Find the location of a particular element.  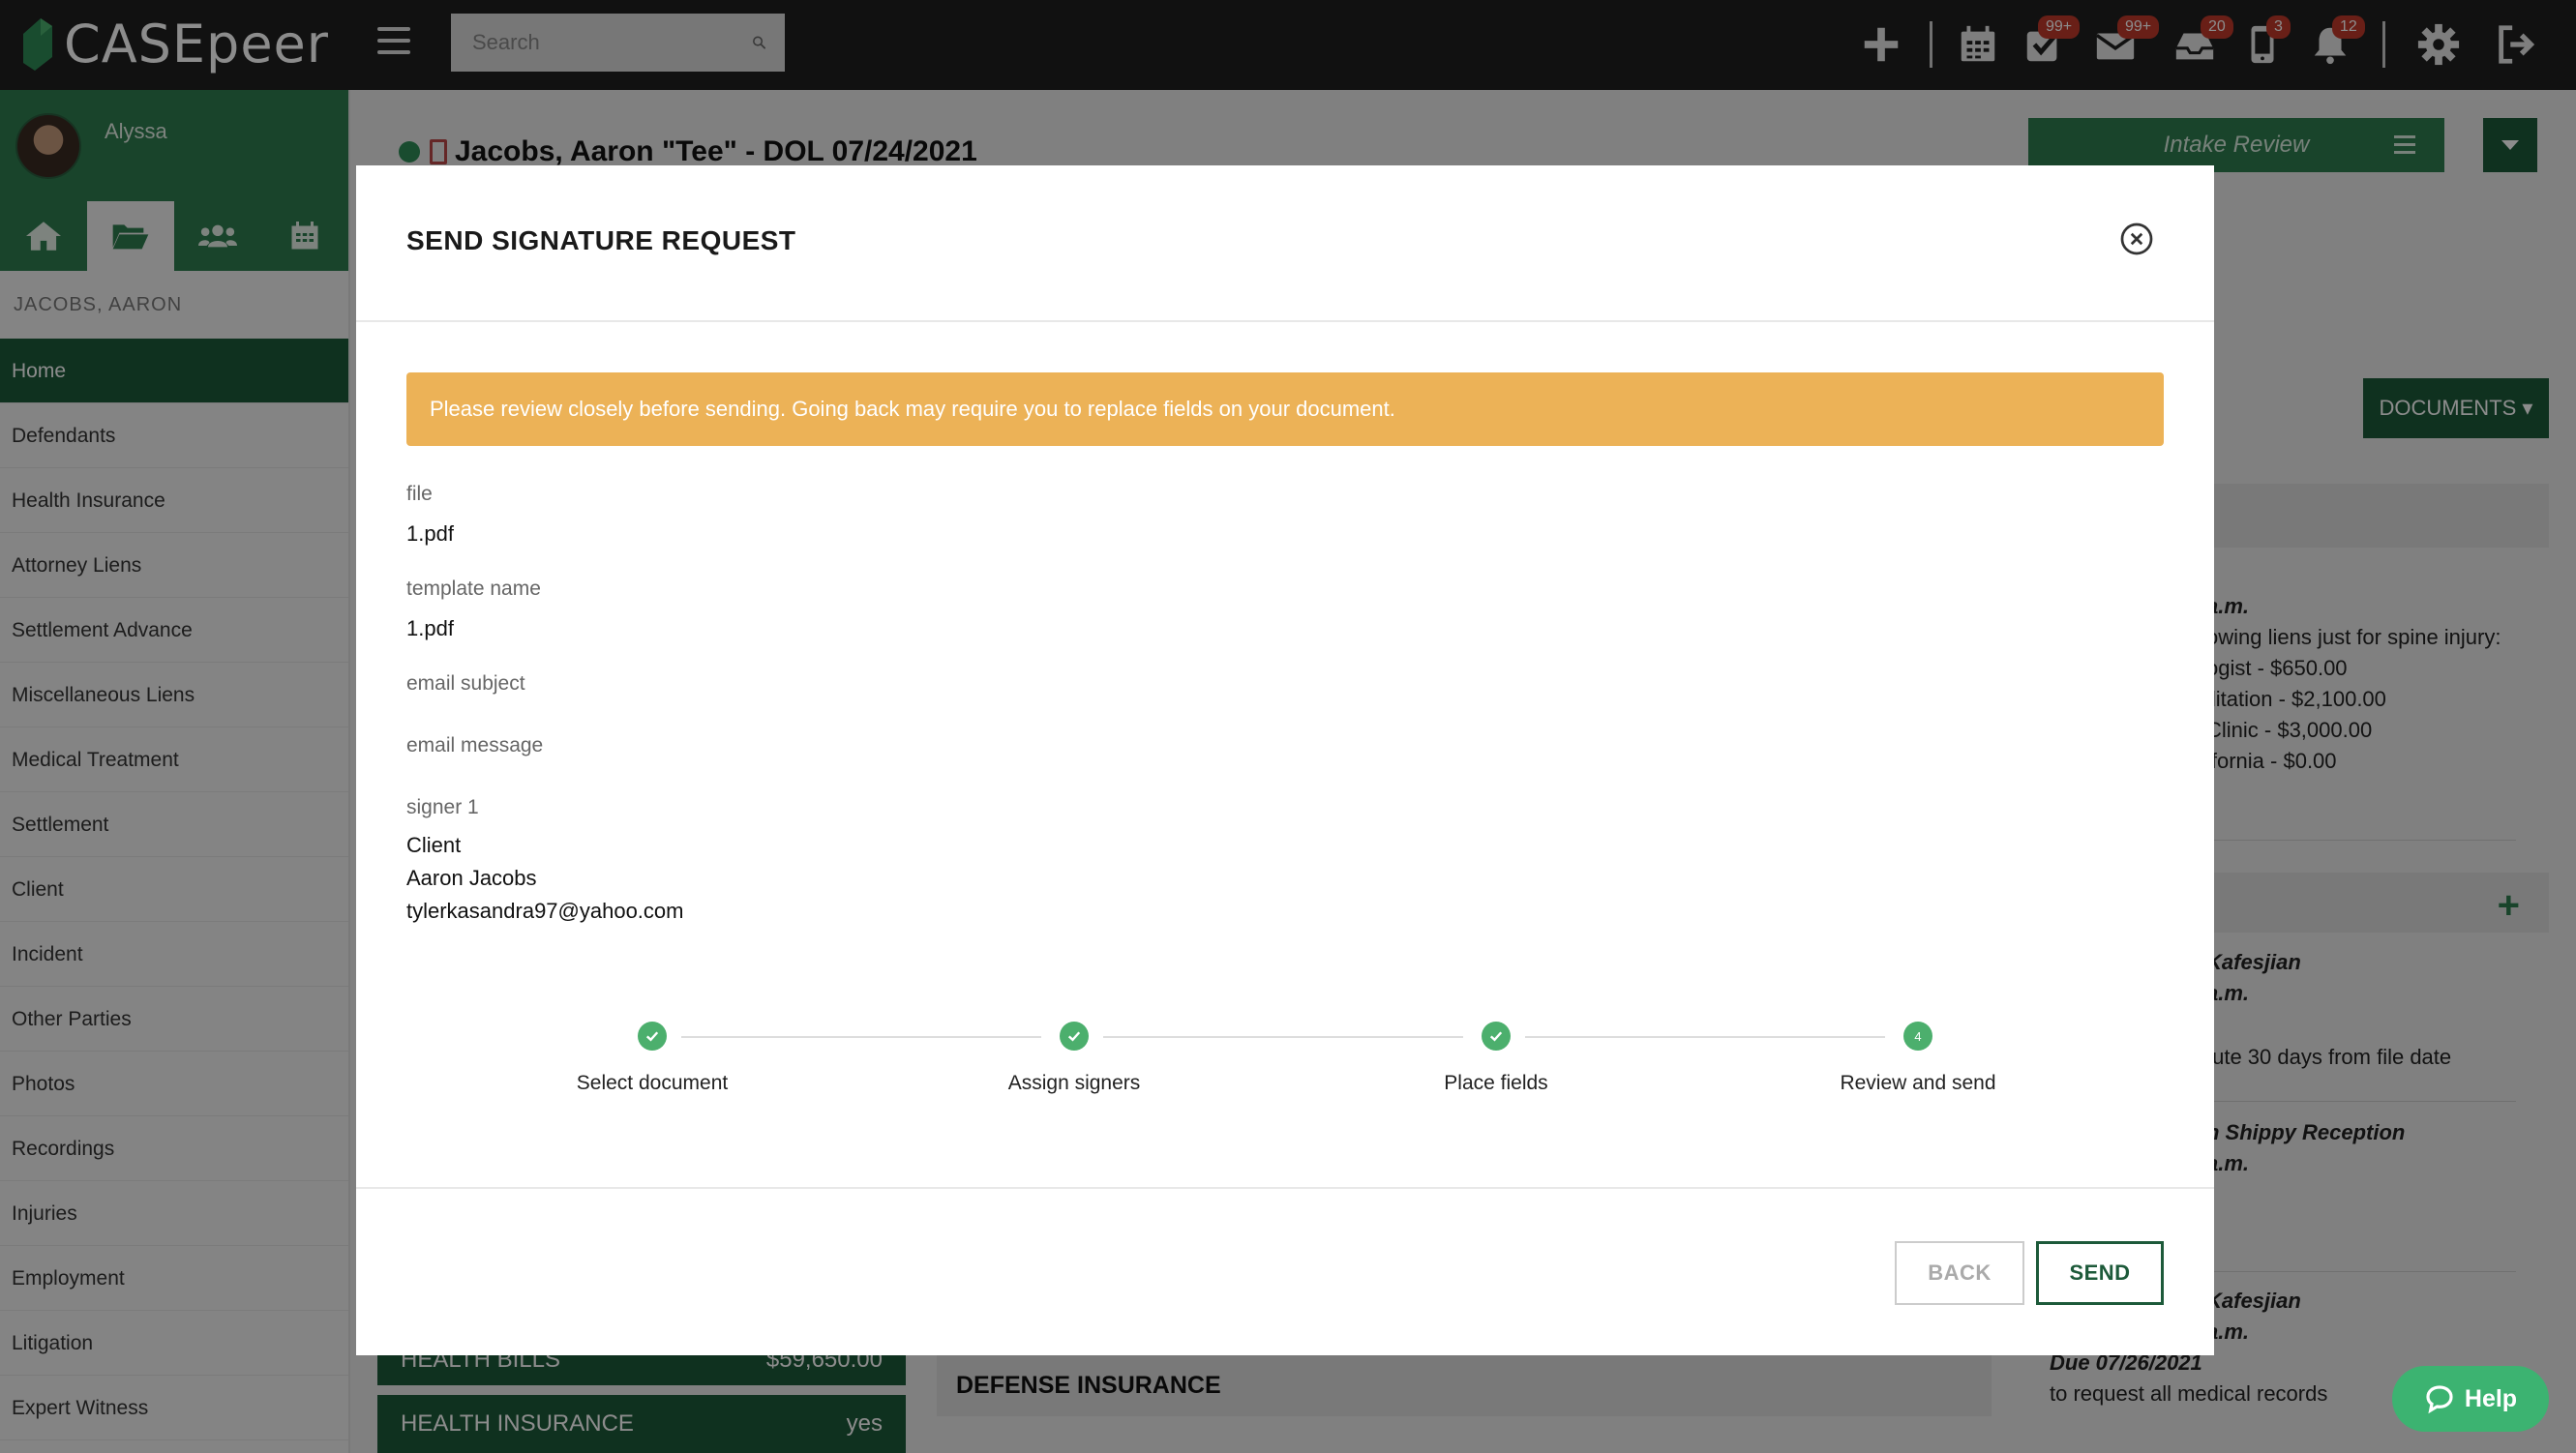

signer-email: tylerkasandra97@yahoo.com is located at coordinates (545, 911).